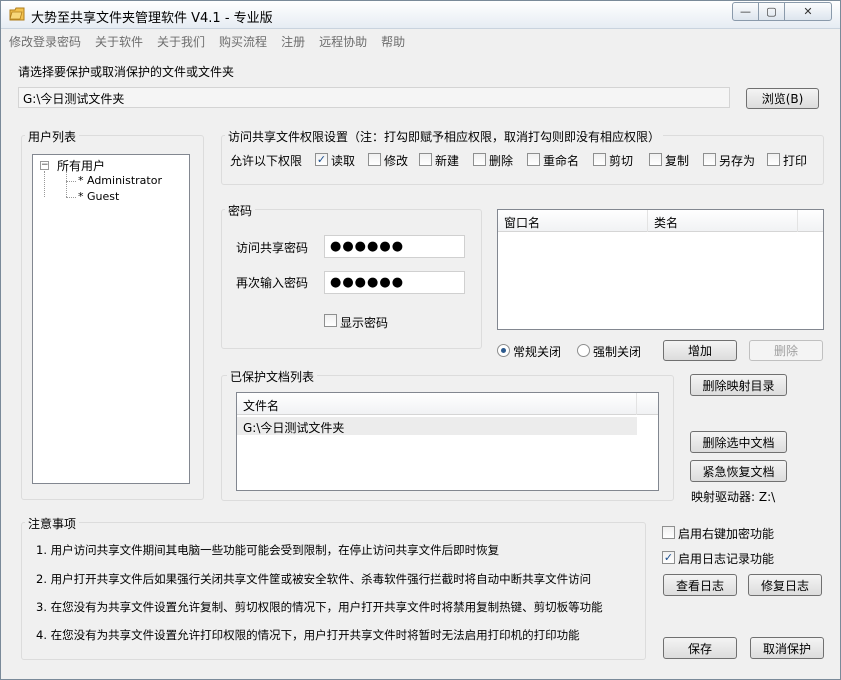 Image resolution: width=841 pixels, height=680 pixels. What do you see at coordinates (668, 532) in the screenshot?
I see `right-click-encrypt-checkbox` at bounding box center [668, 532].